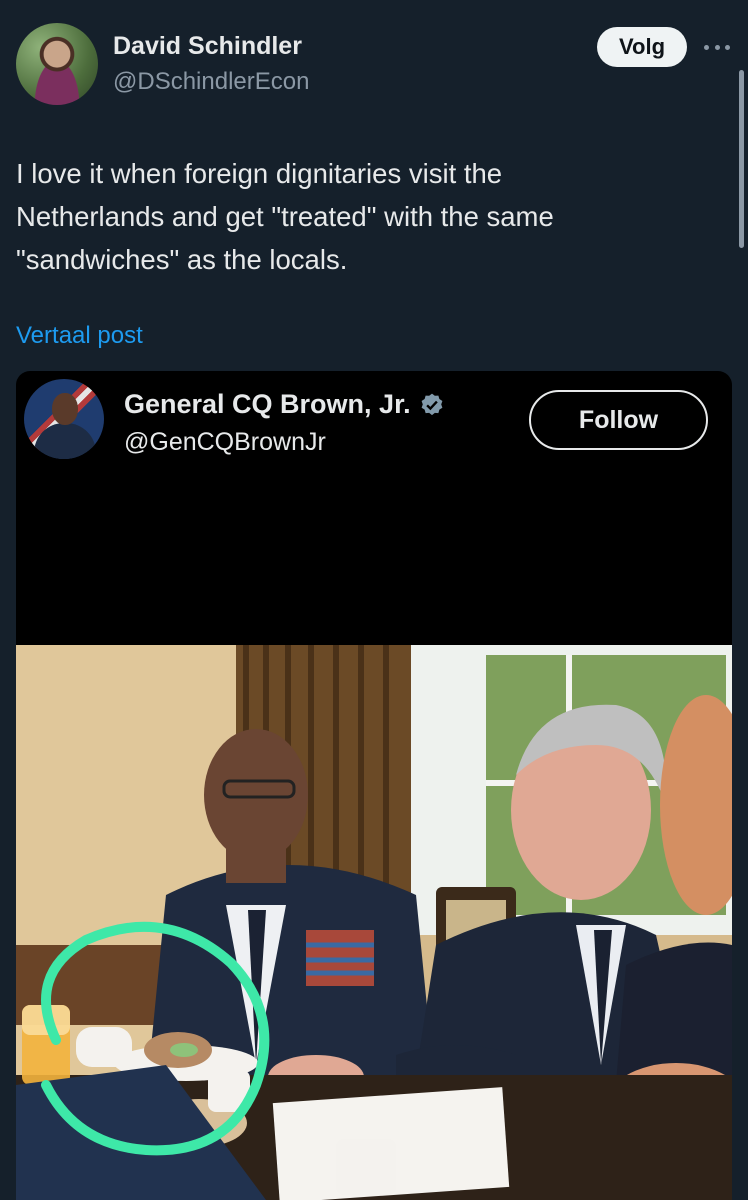 This screenshot has width=748, height=1200. What do you see at coordinates (717, 47) in the screenshot?
I see `more-horizontal-icon` at bounding box center [717, 47].